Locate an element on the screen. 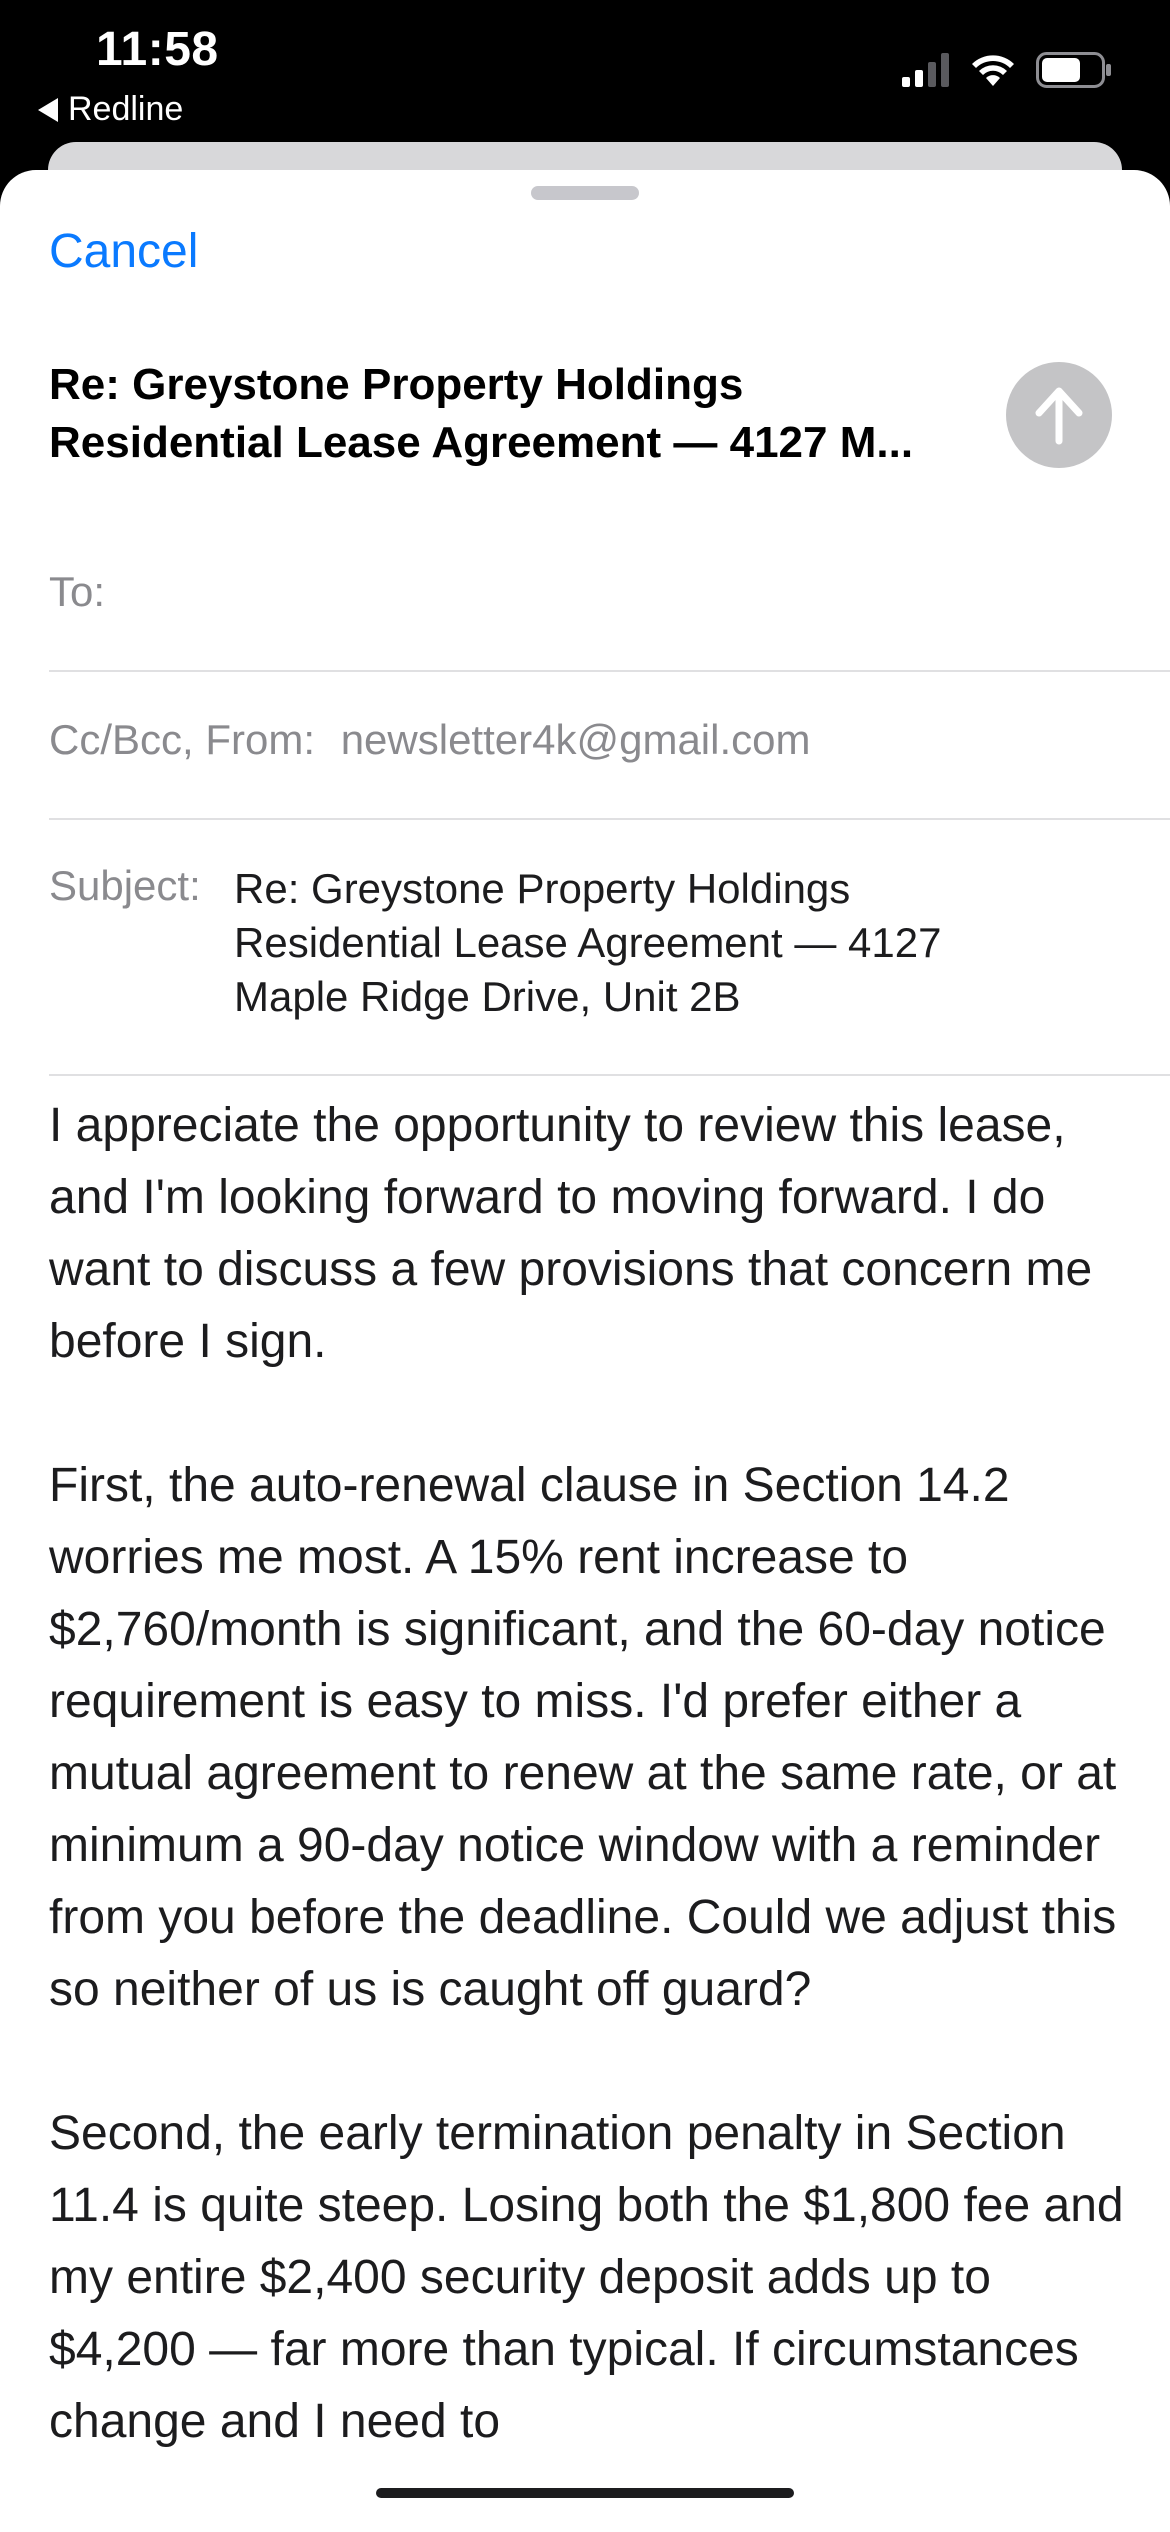  status-time: 11:58 is located at coordinates (157, 49).